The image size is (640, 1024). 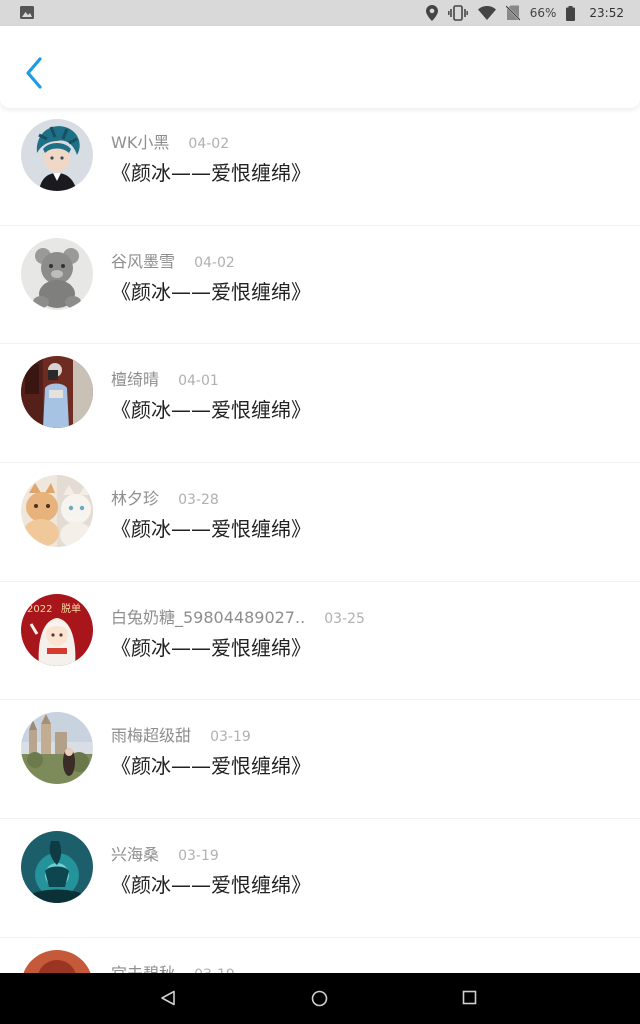 What do you see at coordinates (143, 261) in the screenshot?
I see `username: 谷风墨雪` at bounding box center [143, 261].